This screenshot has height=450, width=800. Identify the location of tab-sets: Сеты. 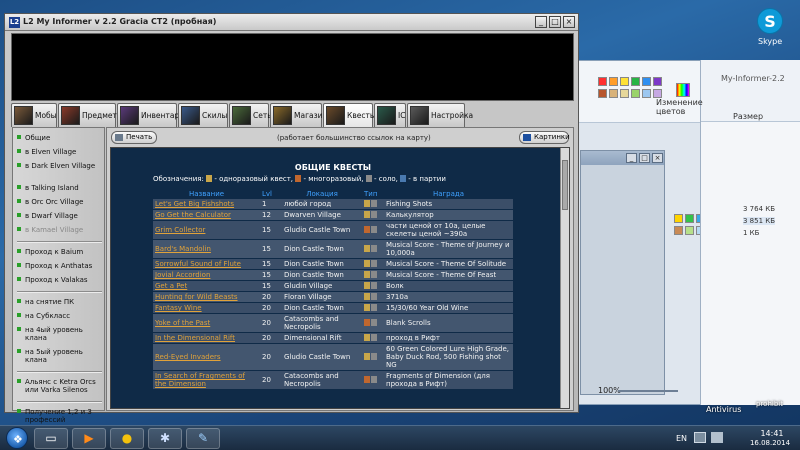
(251, 115).